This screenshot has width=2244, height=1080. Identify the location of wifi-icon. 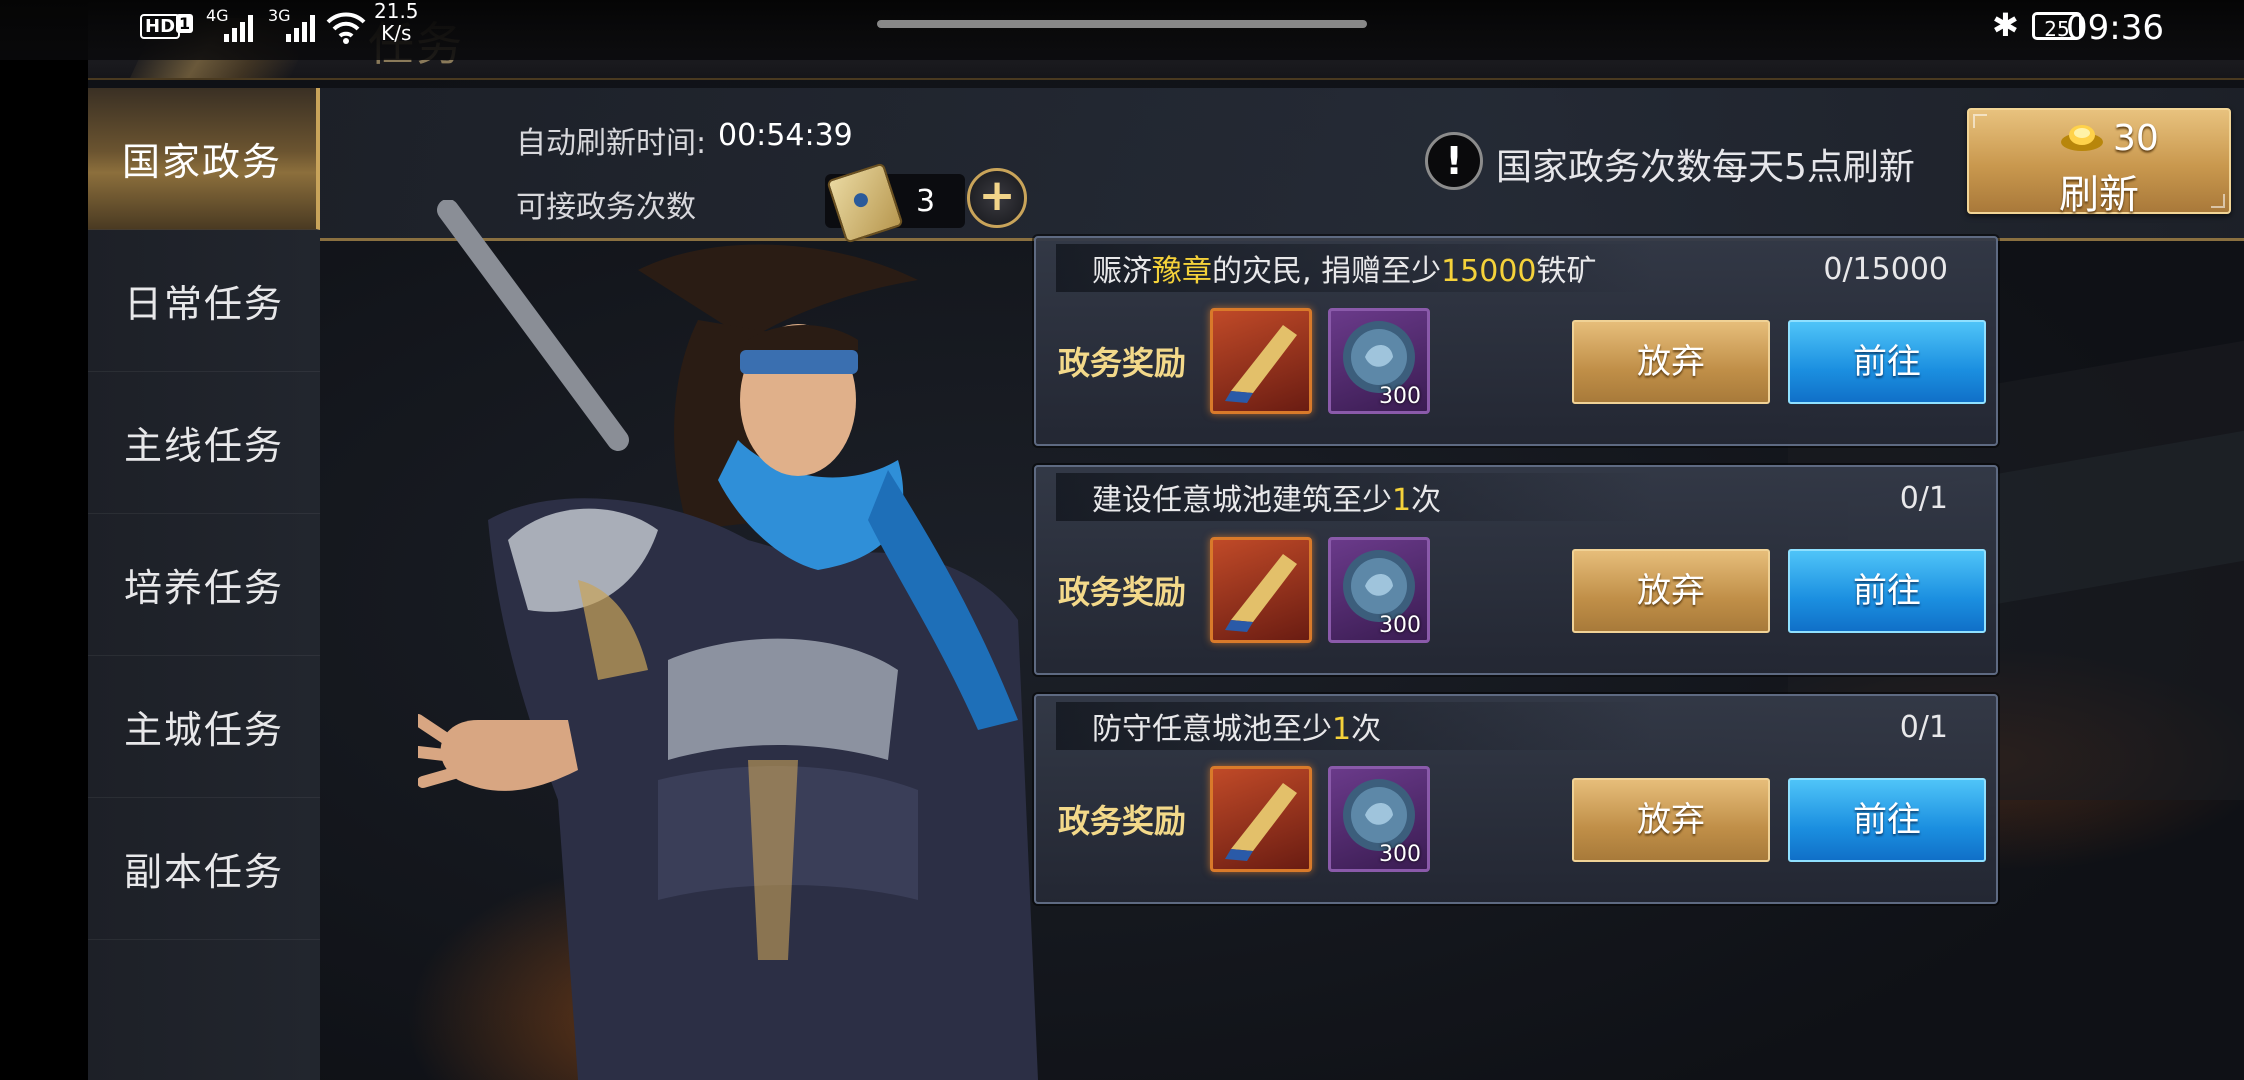
(346, 28).